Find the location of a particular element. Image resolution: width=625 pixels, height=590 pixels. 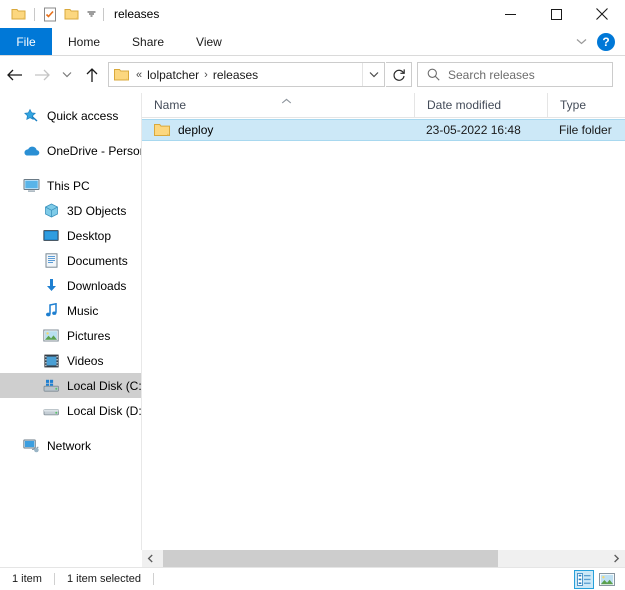

pin-folder-icon is located at coordinates (19, 14).